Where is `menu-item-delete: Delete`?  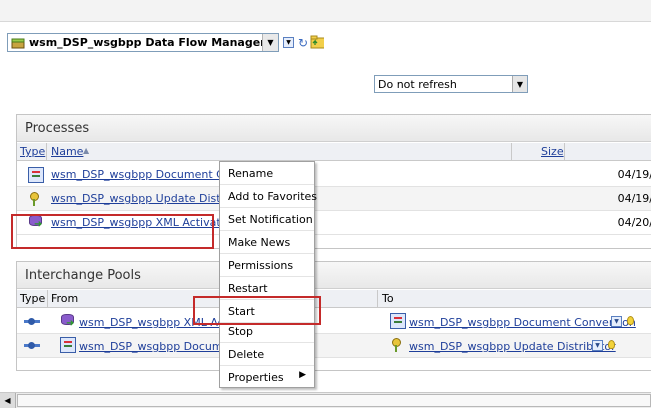 menu-item-delete: Delete is located at coordinates (267, 354).